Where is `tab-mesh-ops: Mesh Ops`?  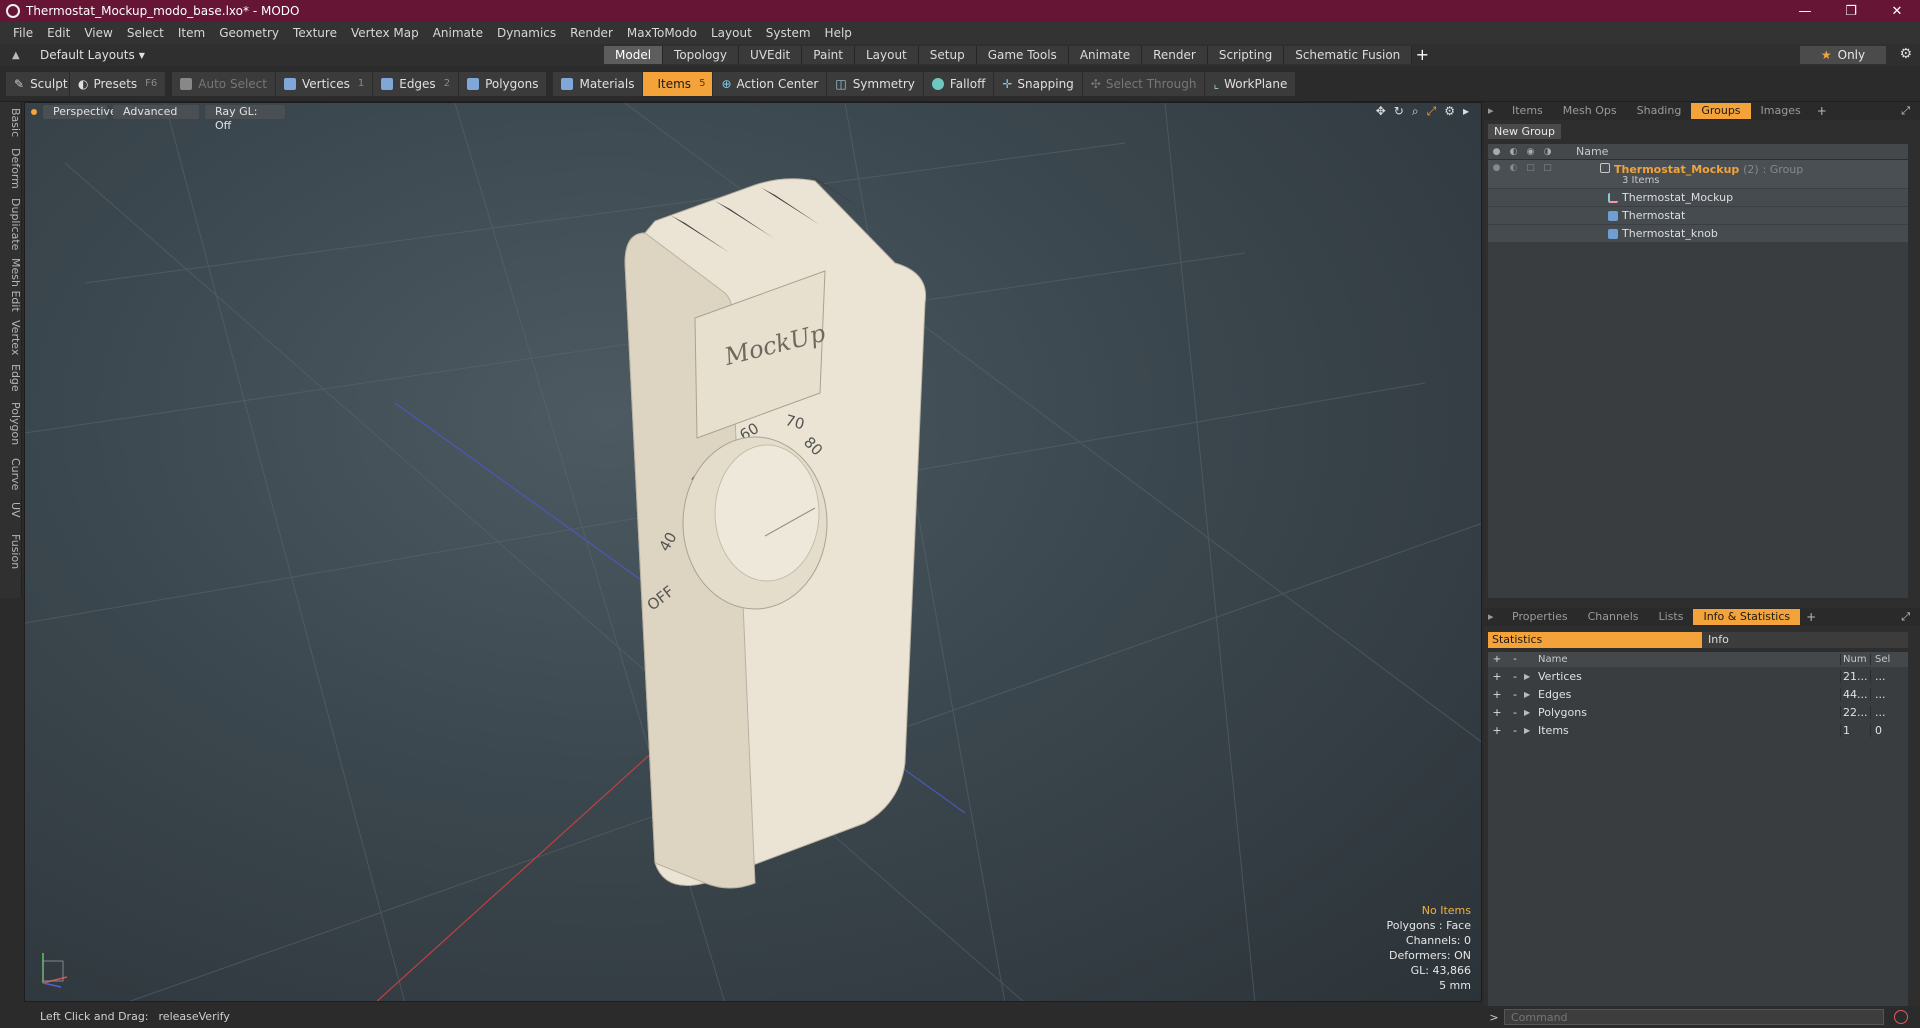
tab-mesh-ops: Mesh Ops is located at coordinates (1590, 111).